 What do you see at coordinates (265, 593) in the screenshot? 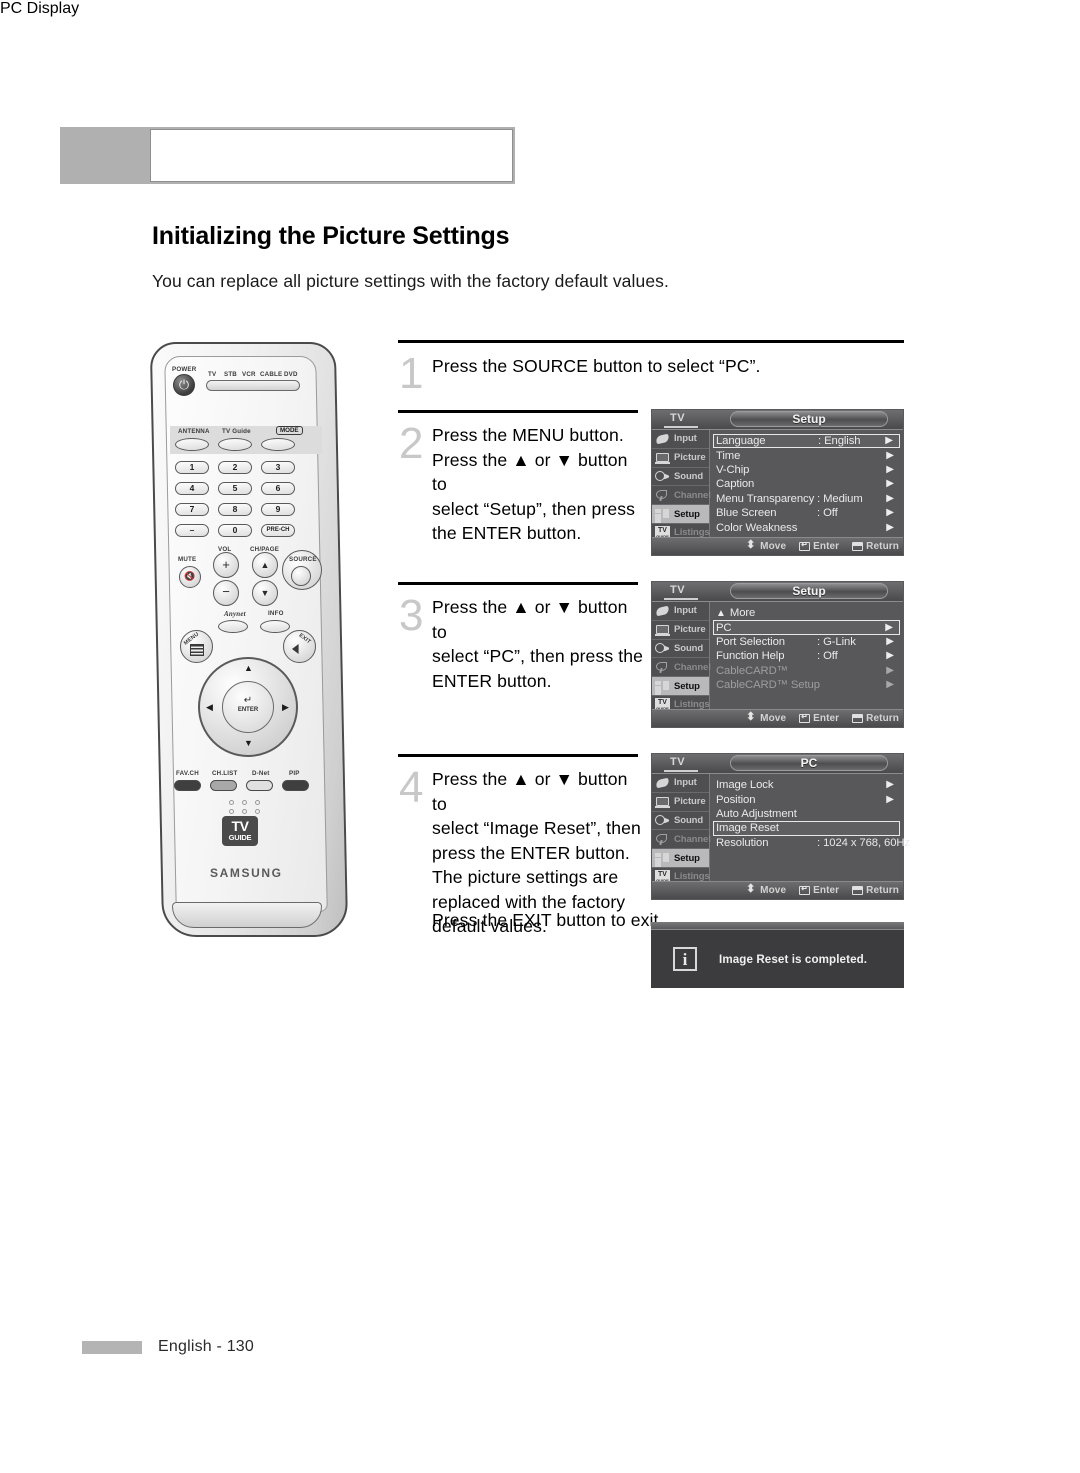
I see `channel-down-button: ▼` at bounding box center [265, 593].